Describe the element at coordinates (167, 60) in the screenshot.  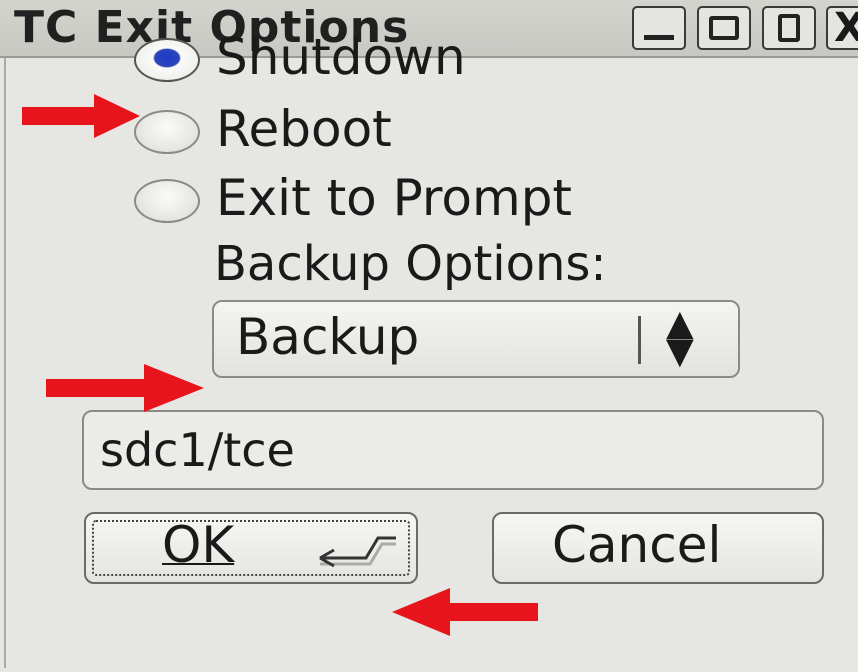
I see `radio-button-checked` at that location.